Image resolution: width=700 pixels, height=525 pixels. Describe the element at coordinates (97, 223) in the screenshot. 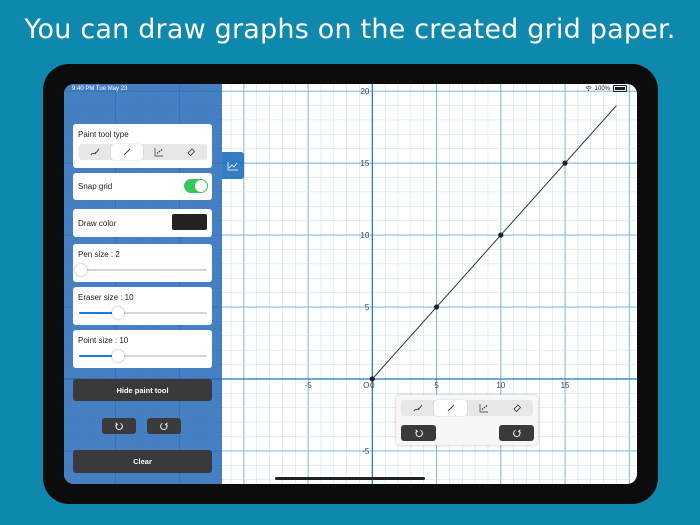

I see `draw-color-label: Draw color` at that location.